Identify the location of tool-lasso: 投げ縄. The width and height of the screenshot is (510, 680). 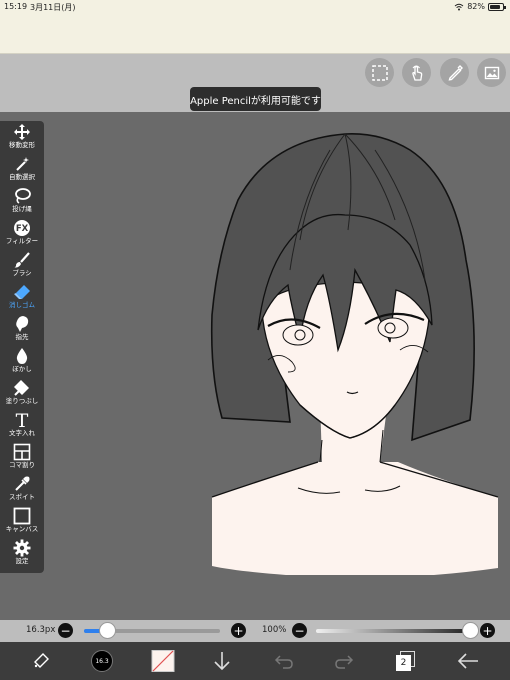
(22, 203).